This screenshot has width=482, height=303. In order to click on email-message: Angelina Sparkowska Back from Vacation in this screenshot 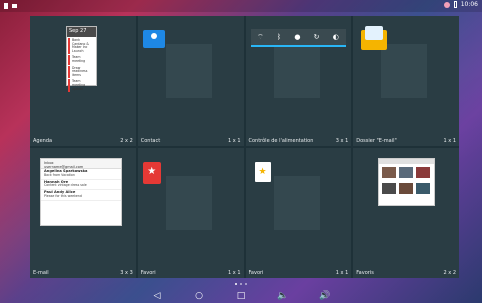, I will do `click(81, 174)`.